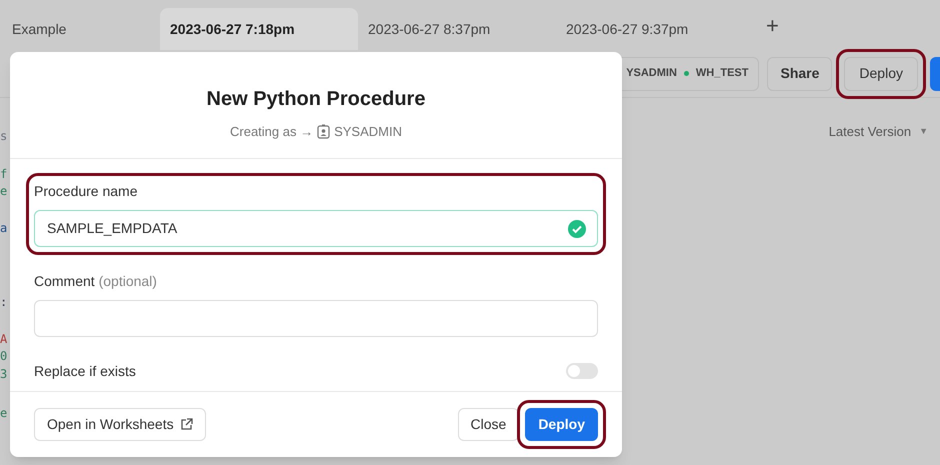 This screenshot has width=940, height=465. What do you see at coordinates (923, 131) in the screenshot?
I see `caret-icon: ▼` at bounding box center [923, 131].